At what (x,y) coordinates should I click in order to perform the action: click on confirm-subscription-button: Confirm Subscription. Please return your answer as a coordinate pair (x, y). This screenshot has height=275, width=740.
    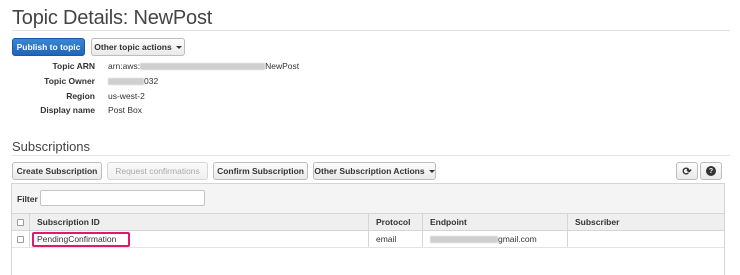
    Looking at the image, I should click on (260, 171).